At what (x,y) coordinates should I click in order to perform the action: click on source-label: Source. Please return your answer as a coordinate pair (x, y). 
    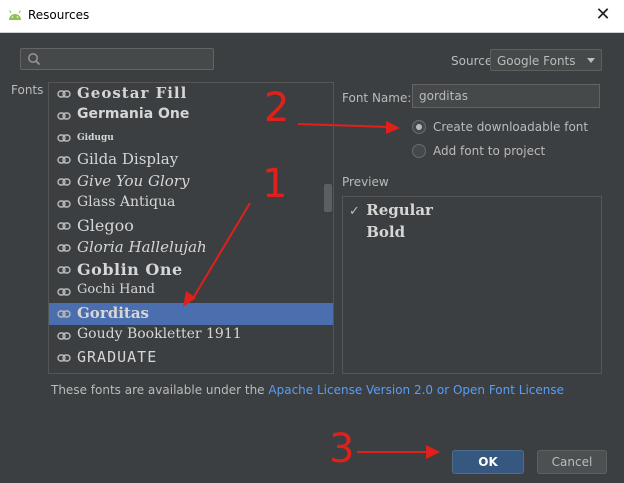
    Looking at the image, I should click on (472, 61).